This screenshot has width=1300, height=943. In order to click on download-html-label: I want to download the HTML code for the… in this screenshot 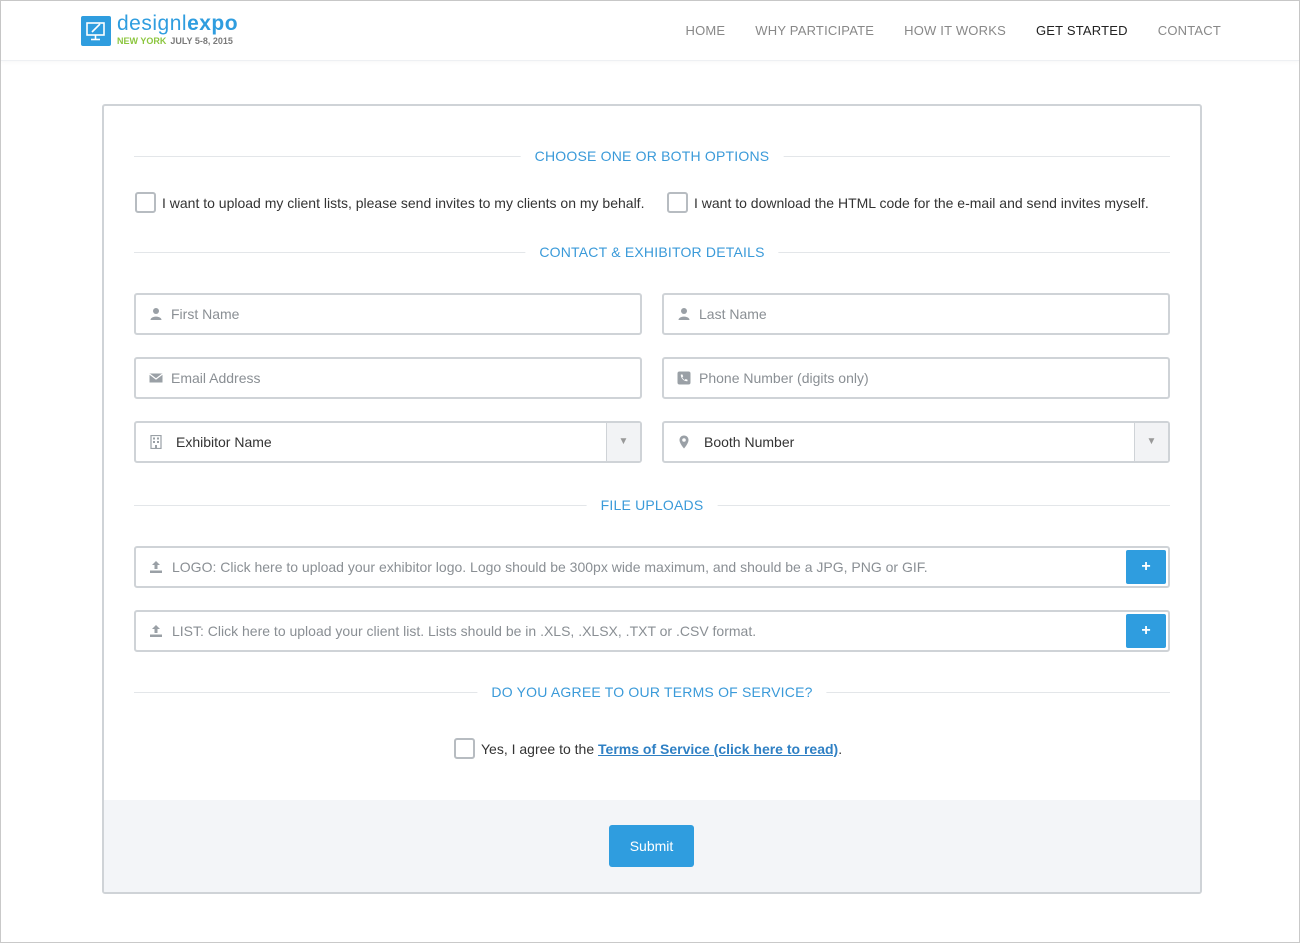, I will do `click(921, 202)`.